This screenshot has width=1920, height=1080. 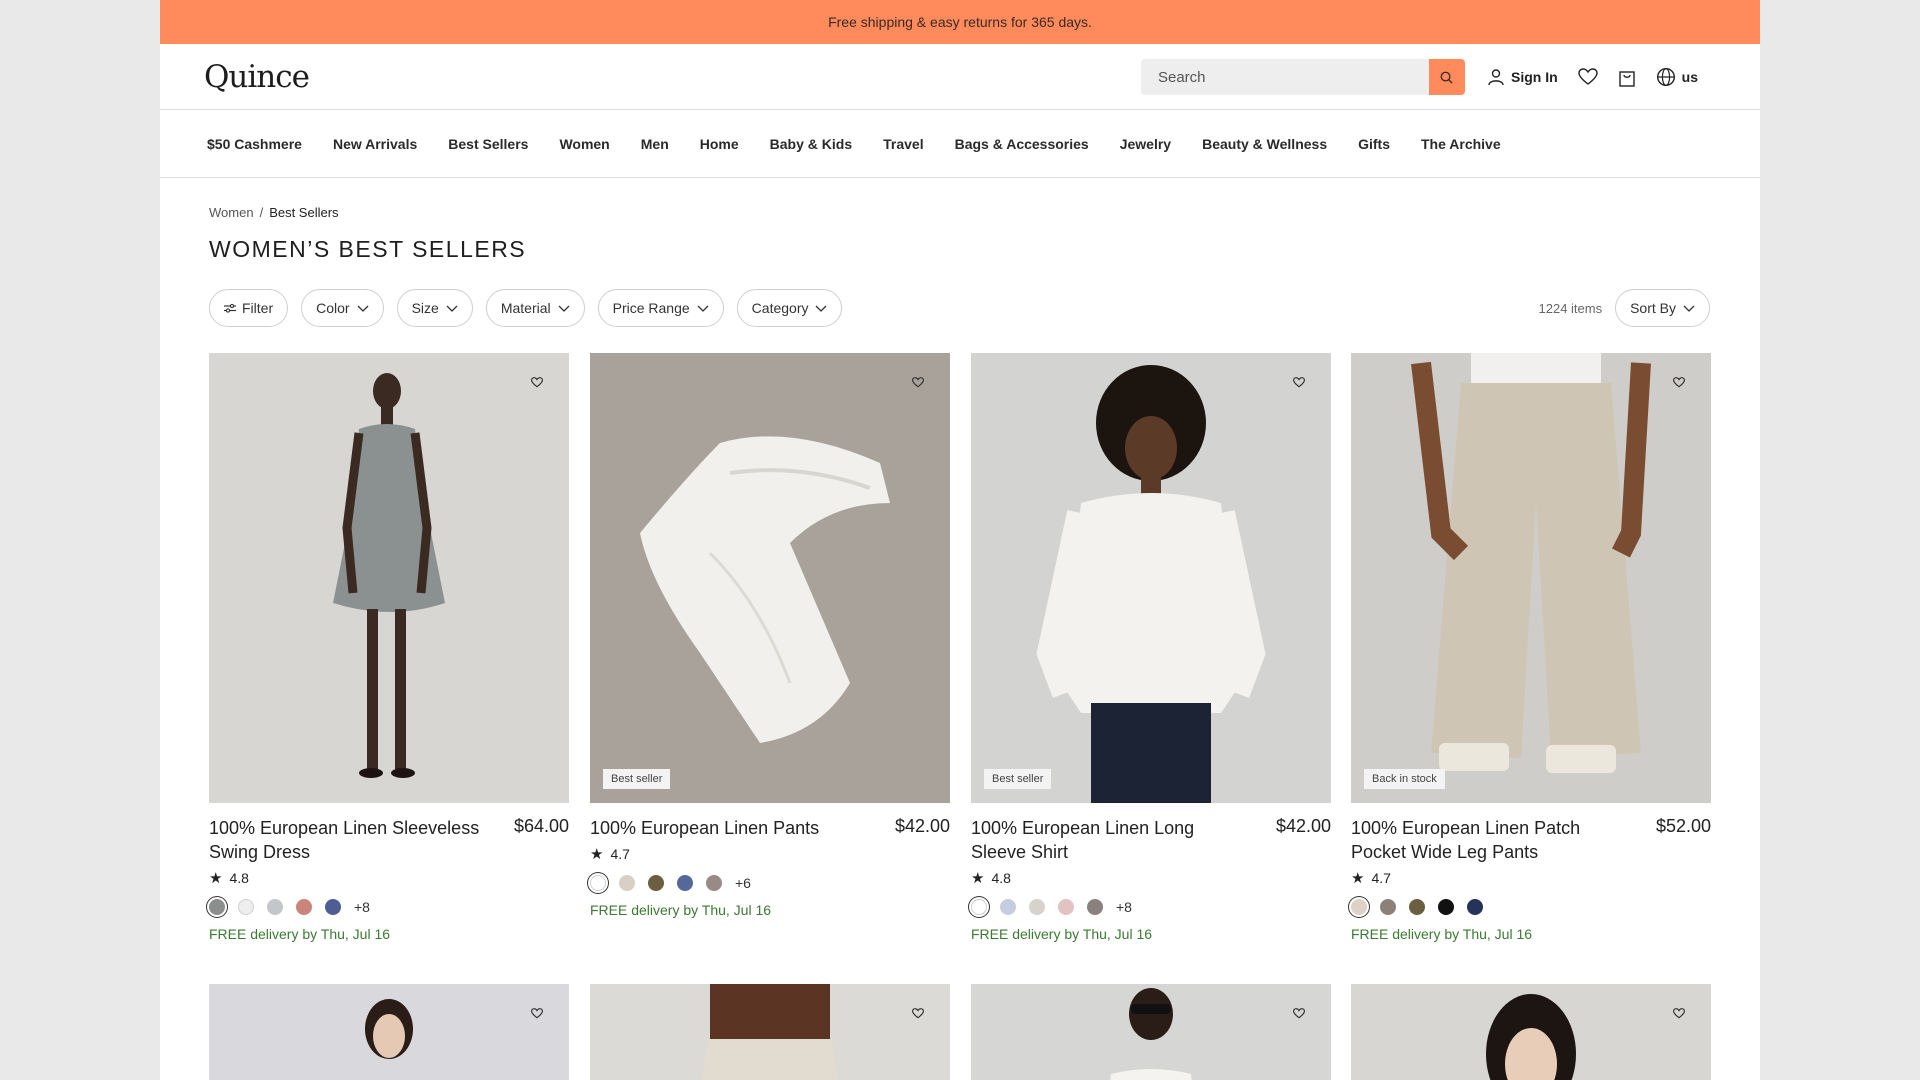 I want to click on site-header: Quince Sign In us, so click(x=960, y=77).